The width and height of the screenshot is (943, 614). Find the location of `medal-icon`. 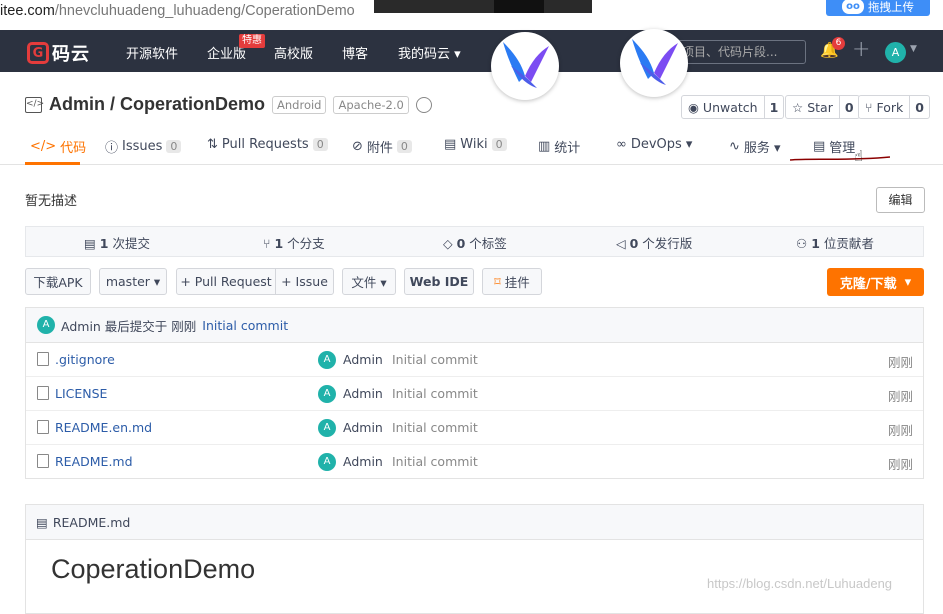

medal-icon is located at coordinates (423, 104).